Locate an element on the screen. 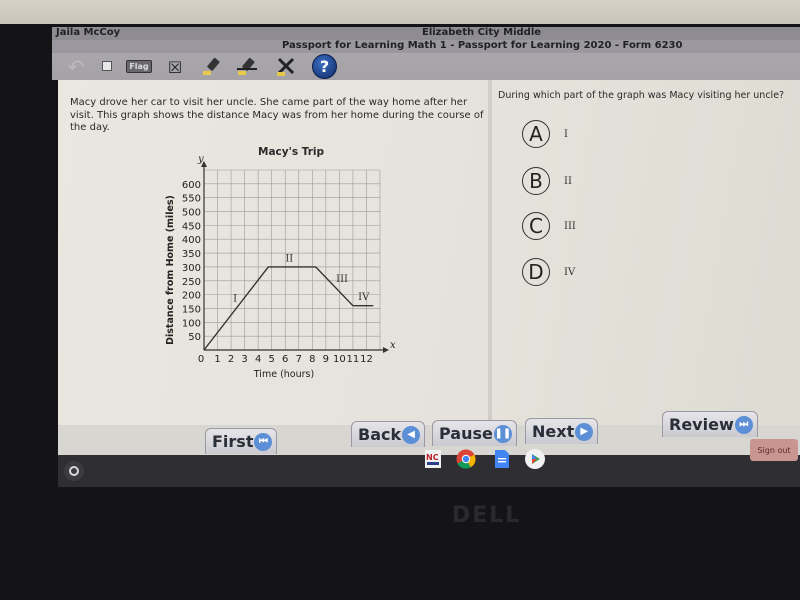  choice-a: A I is located at coordinates (545, 134).